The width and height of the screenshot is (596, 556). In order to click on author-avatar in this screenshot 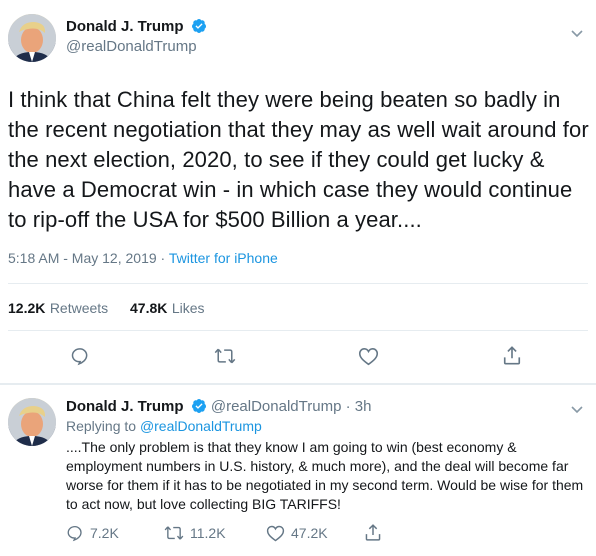, I will do `click(32, 38)`.